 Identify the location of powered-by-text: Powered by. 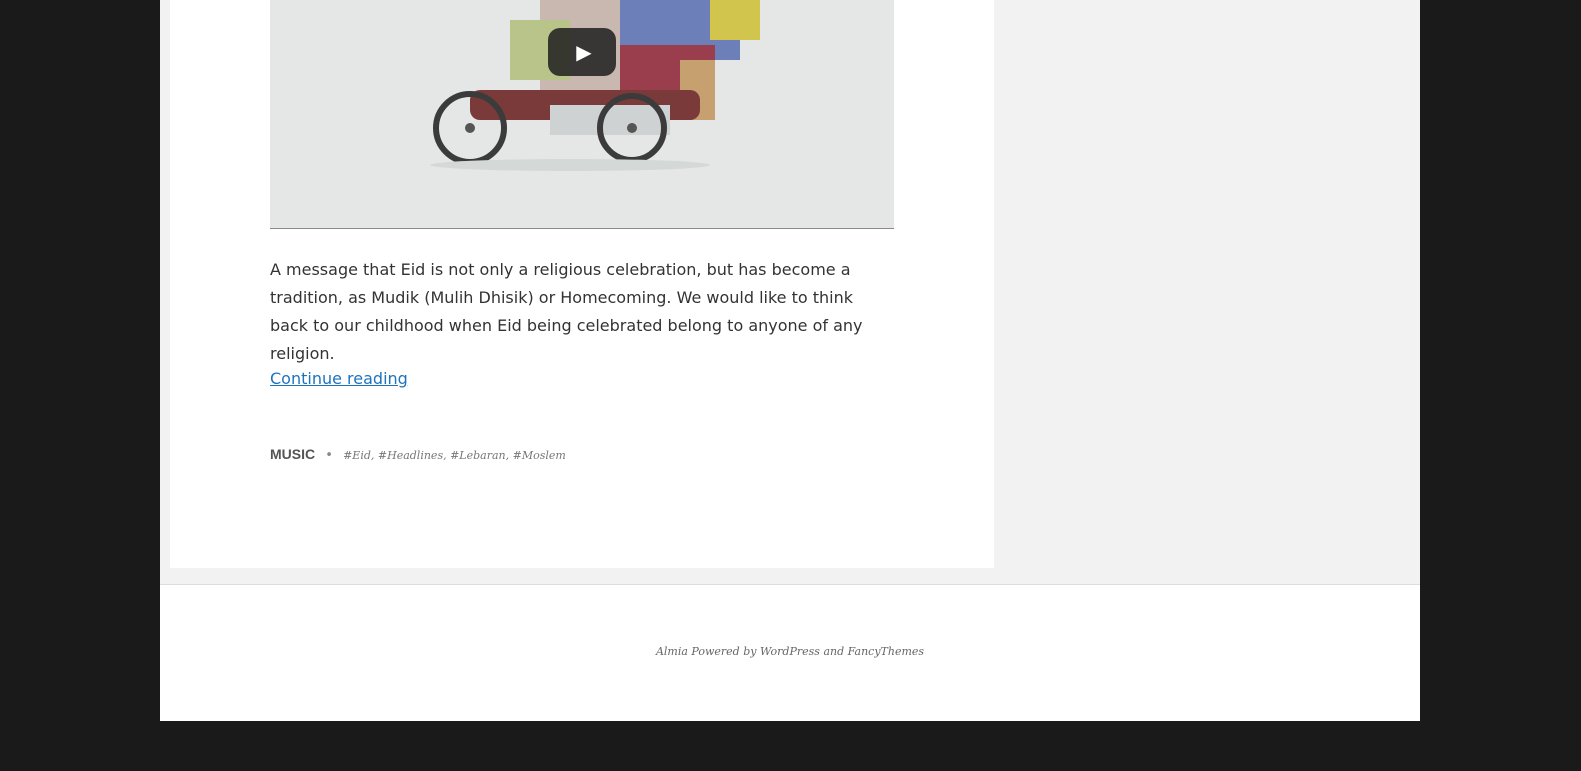
(724, 651).